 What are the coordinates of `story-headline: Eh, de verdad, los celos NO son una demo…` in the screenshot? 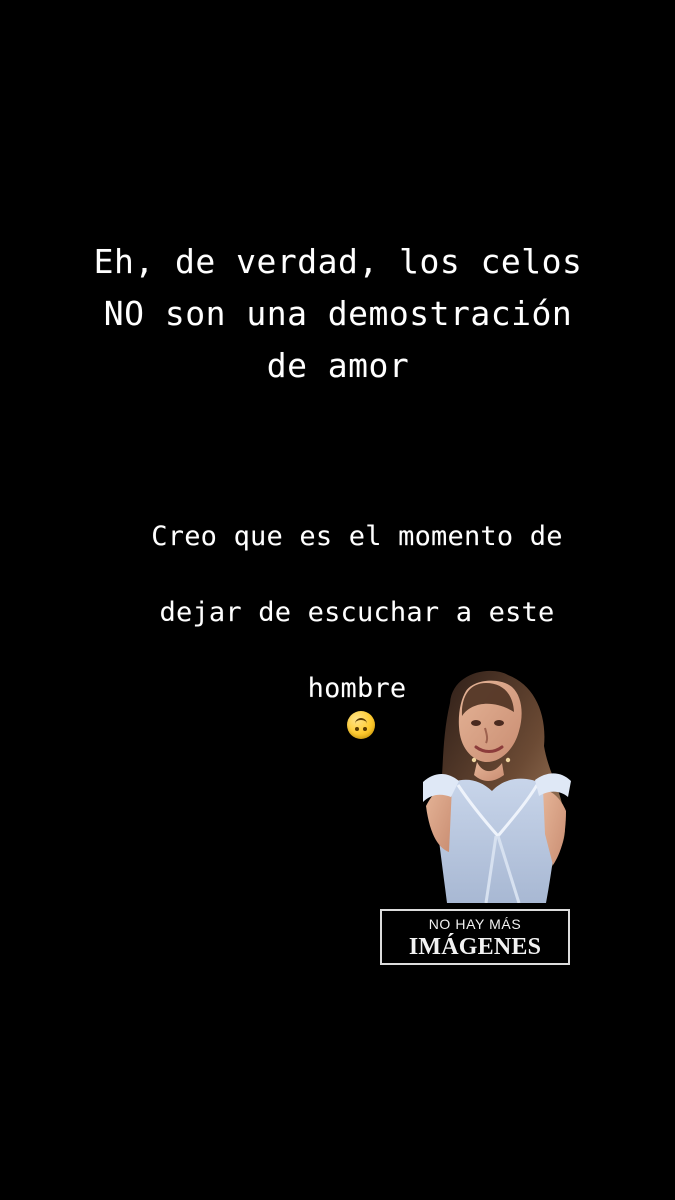 It's located at (338, 313).